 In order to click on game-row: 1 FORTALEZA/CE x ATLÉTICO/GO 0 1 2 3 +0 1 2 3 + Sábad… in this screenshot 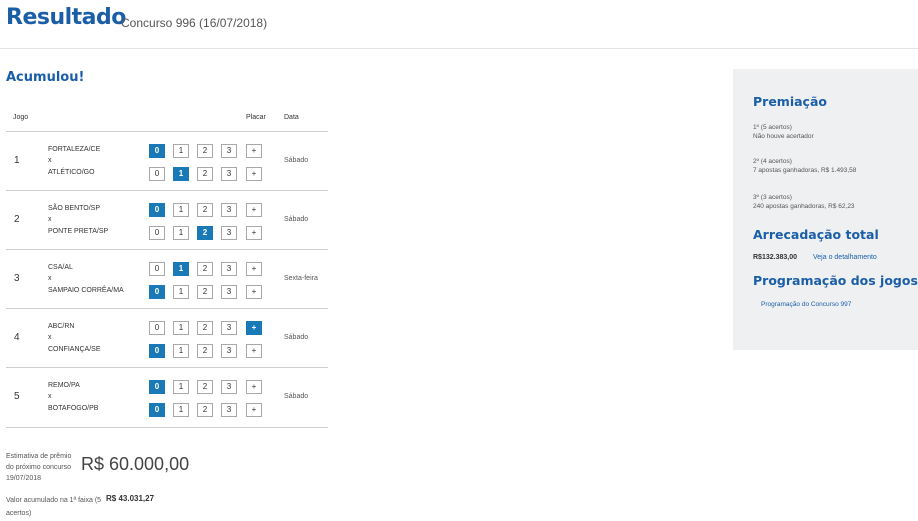, I will do `click(167, 161)`.